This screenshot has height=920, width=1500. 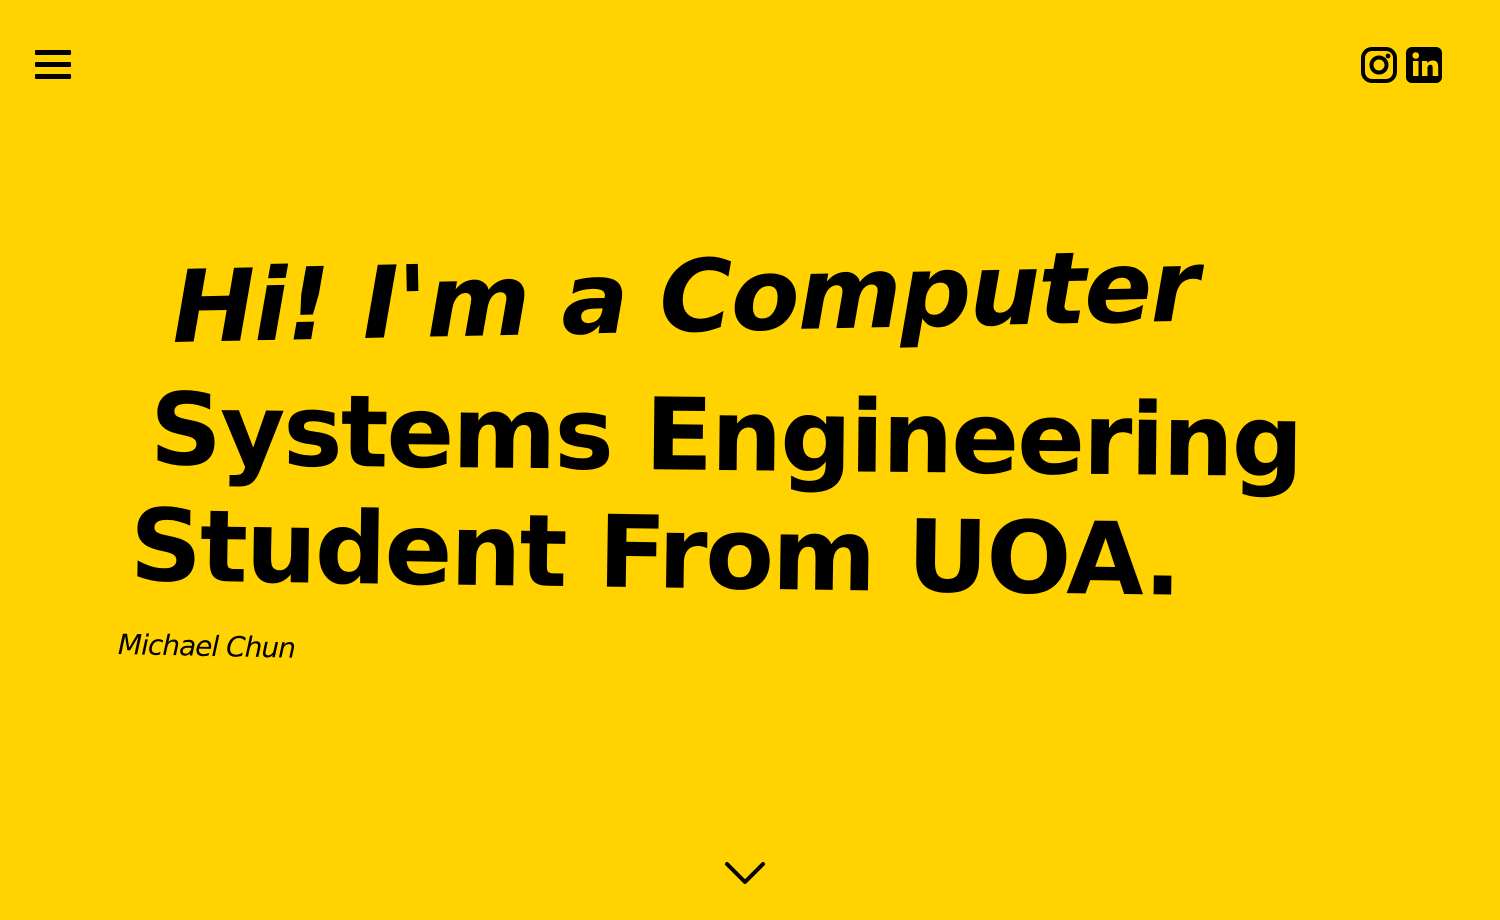 I want to click on headline-line-2: Systems Engineering, so click(x=726, y=436).